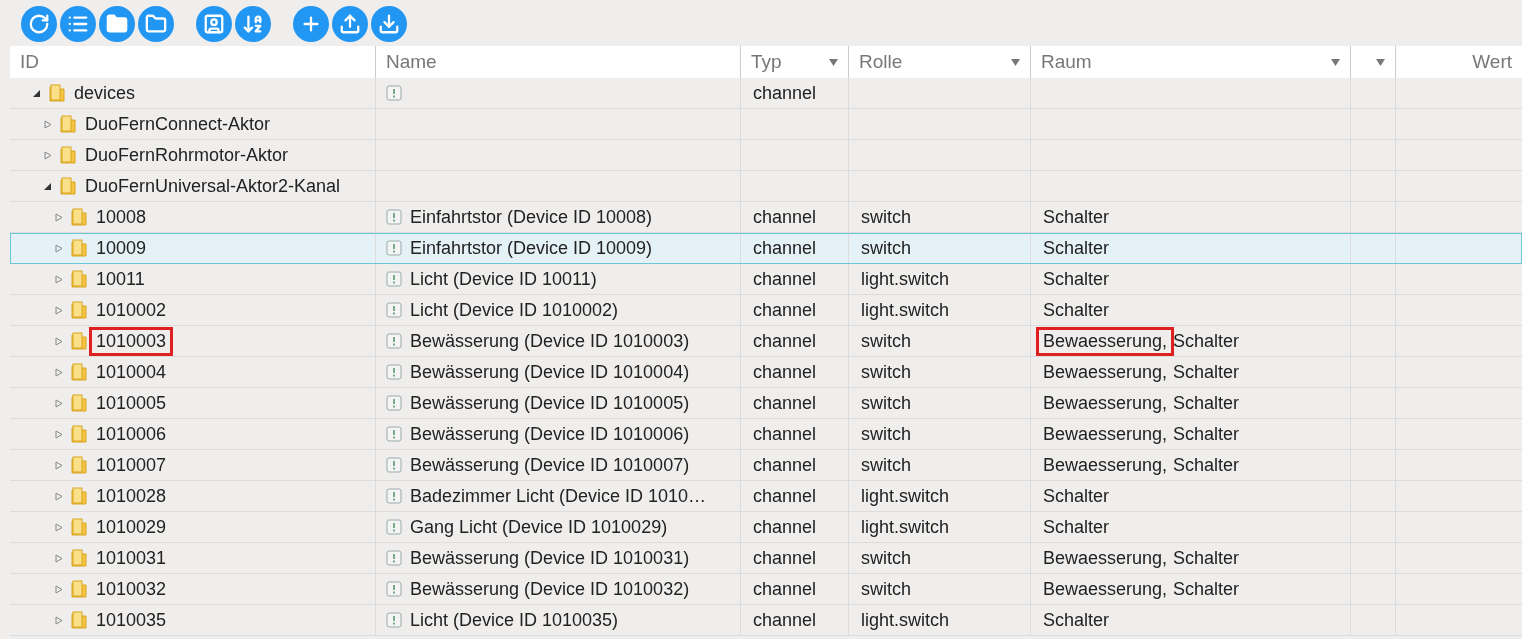 This screenshot has width=1522, height=639. Describe the element at coordinates (192, 62) in the screenshot. I see `column-header: ID` at that location.